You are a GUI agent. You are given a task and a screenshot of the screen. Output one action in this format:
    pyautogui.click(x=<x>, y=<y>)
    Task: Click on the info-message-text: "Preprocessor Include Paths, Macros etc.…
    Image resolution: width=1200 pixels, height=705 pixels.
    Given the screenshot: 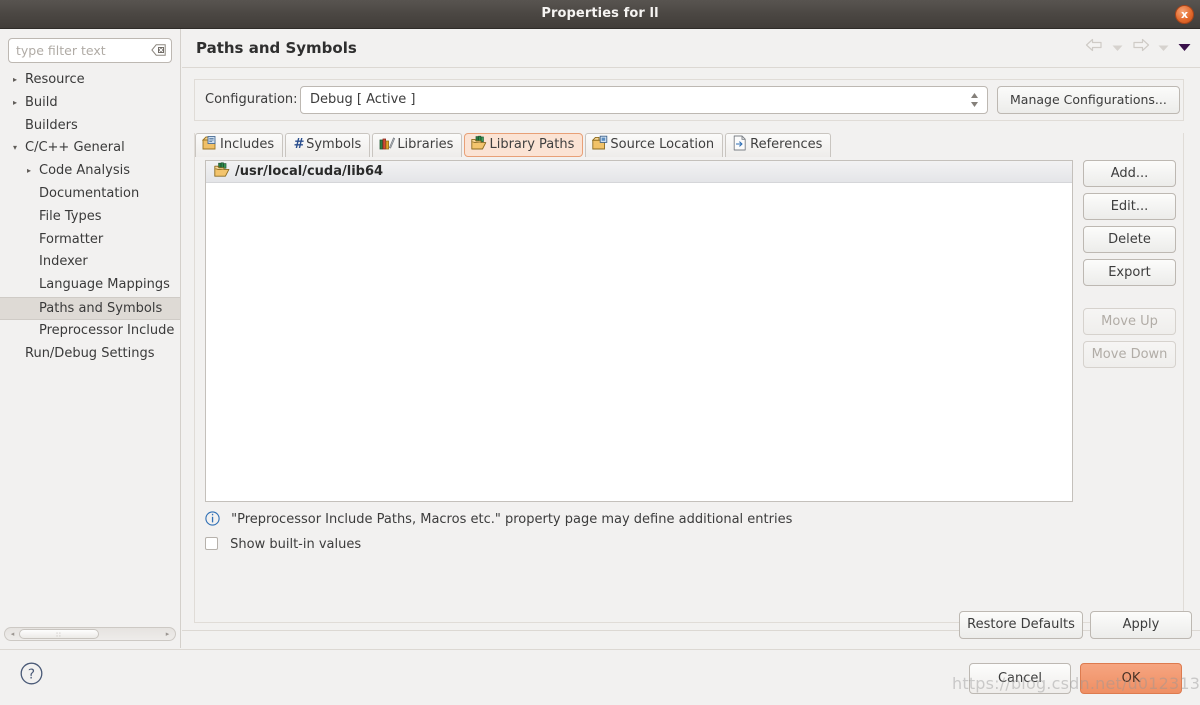 What is the action you would take?
    pyautogui.click(x=512, y=519)
    